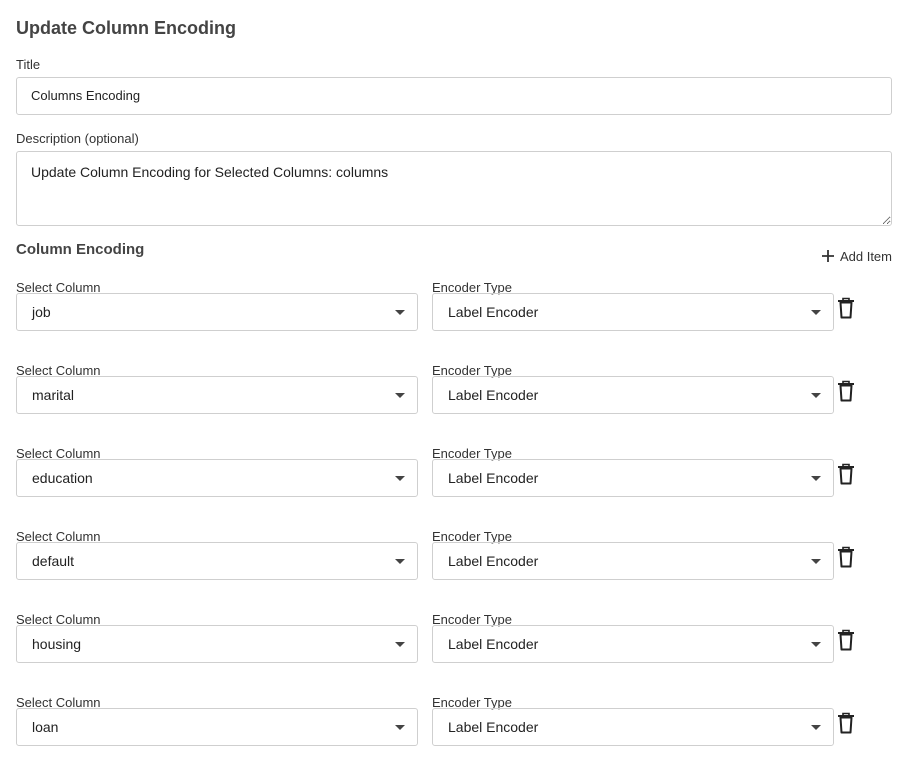  I want to click on page-title: Update Column Encoding, so click(126, 28).